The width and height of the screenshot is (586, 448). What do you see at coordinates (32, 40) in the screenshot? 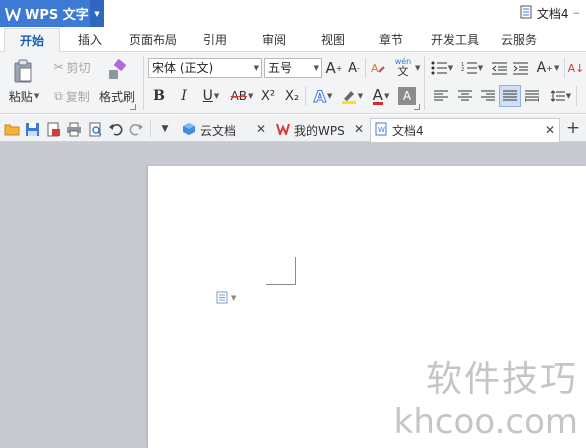
I see `tab-home: 开始` at bounding box center [32, 40].